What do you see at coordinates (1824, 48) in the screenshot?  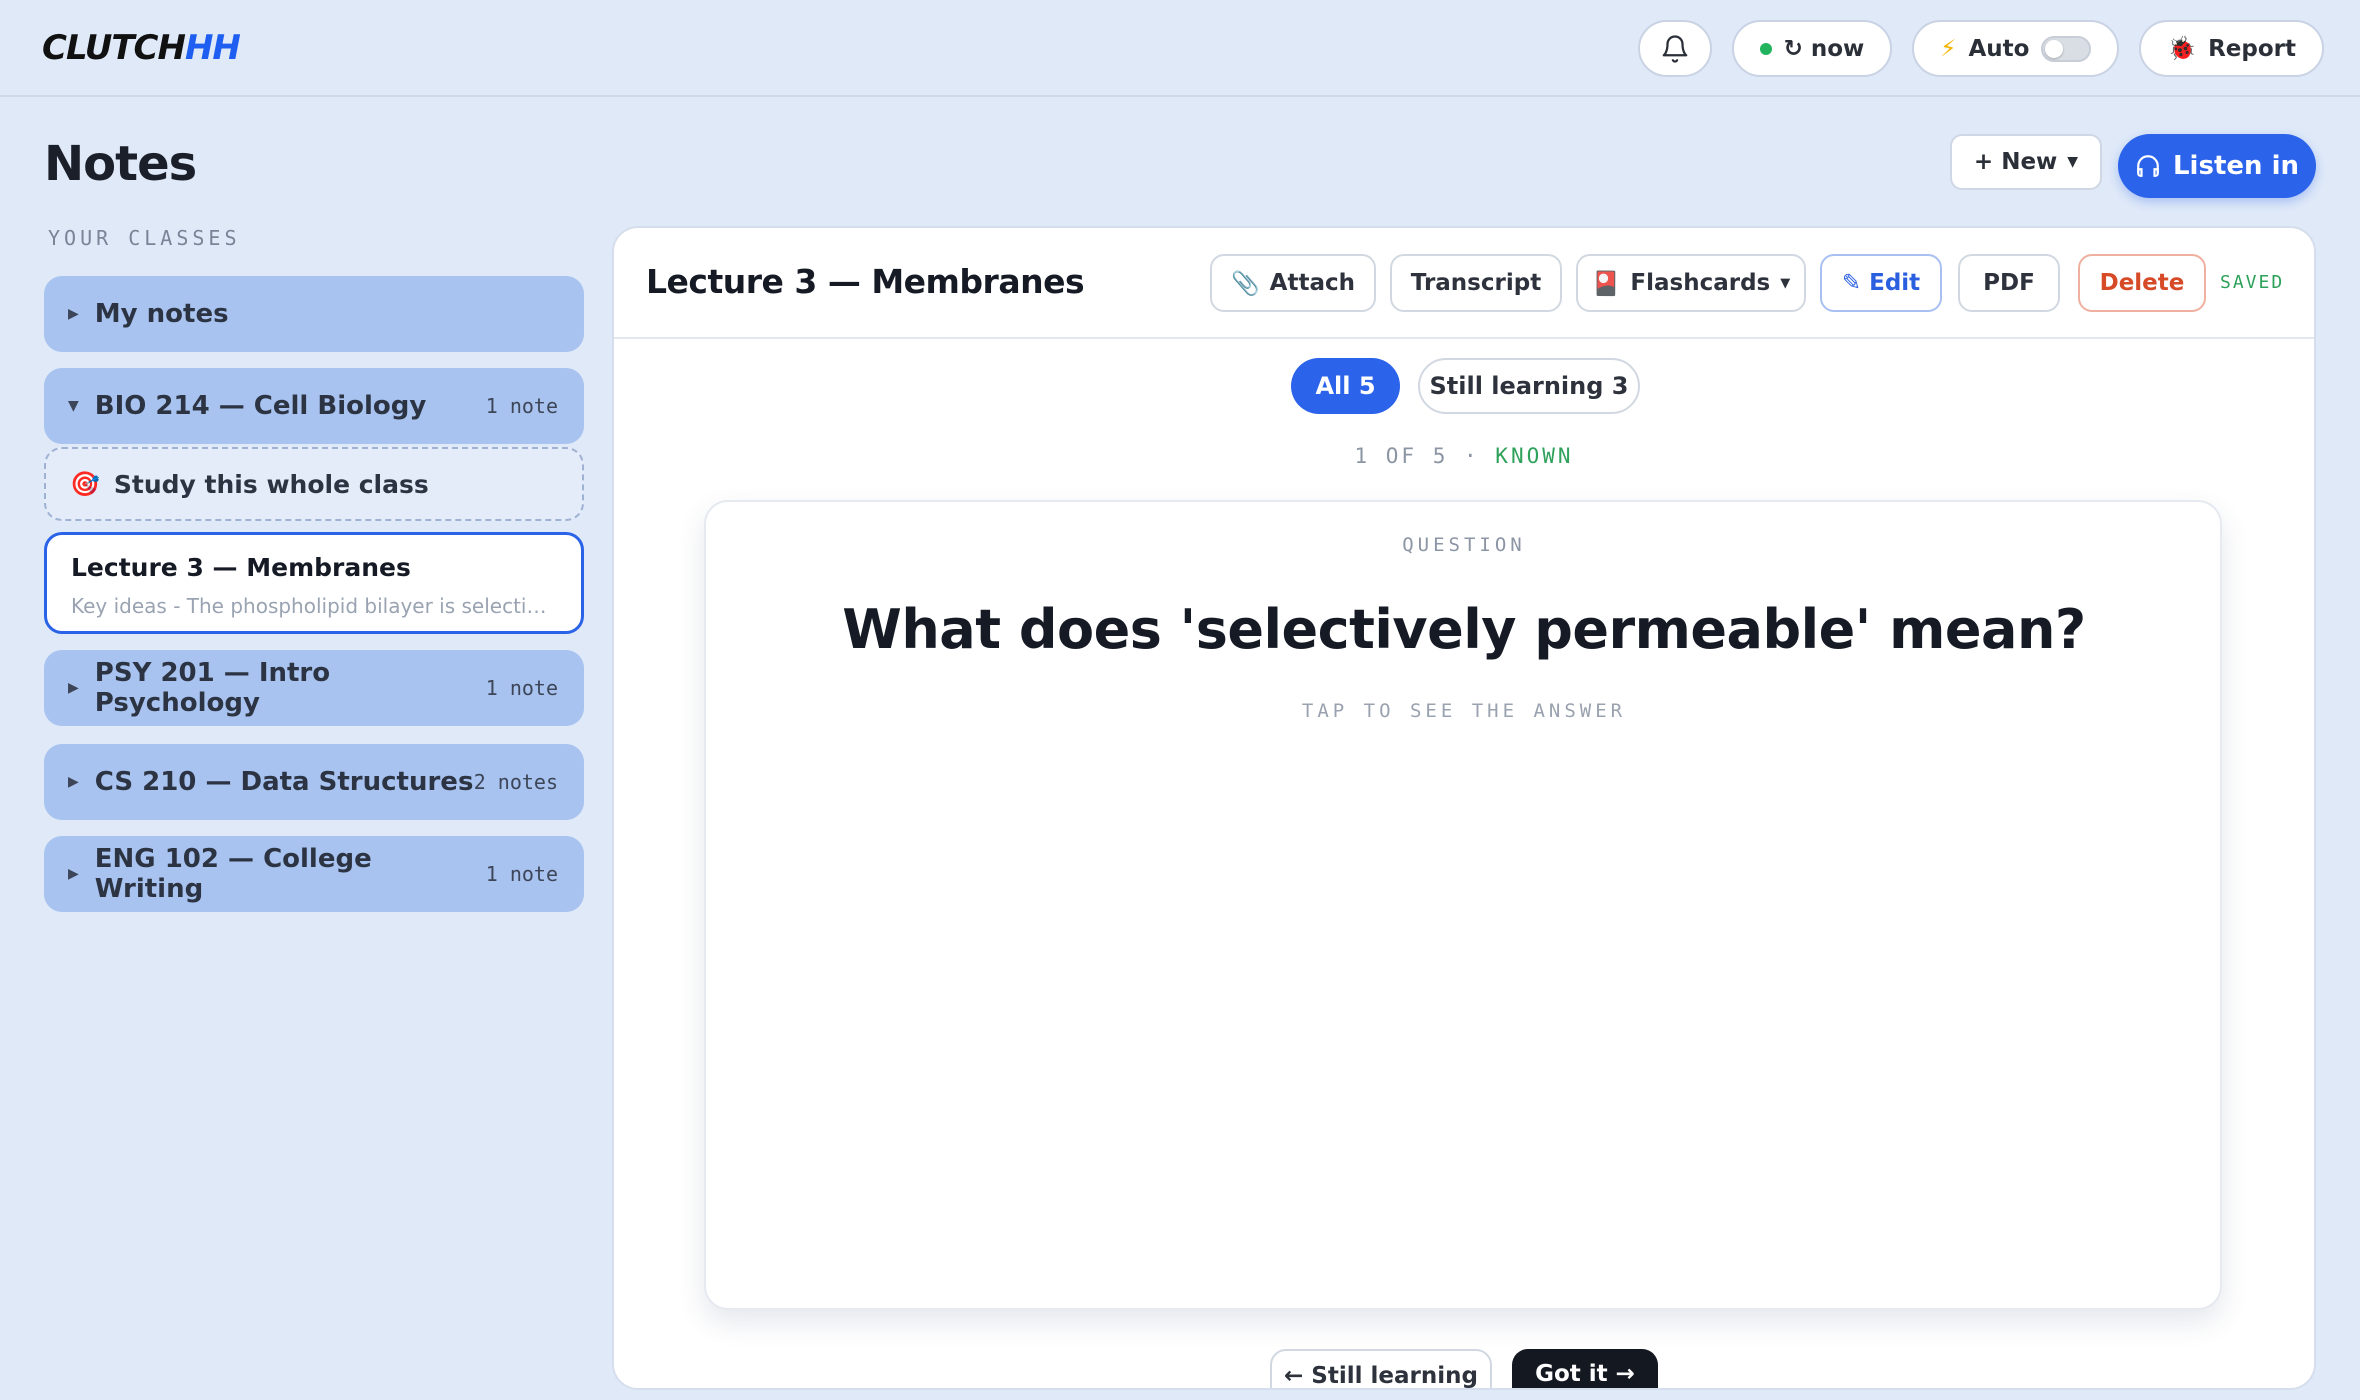 I see `sync-label: ↻ now` at bounding box center [1824, 48].